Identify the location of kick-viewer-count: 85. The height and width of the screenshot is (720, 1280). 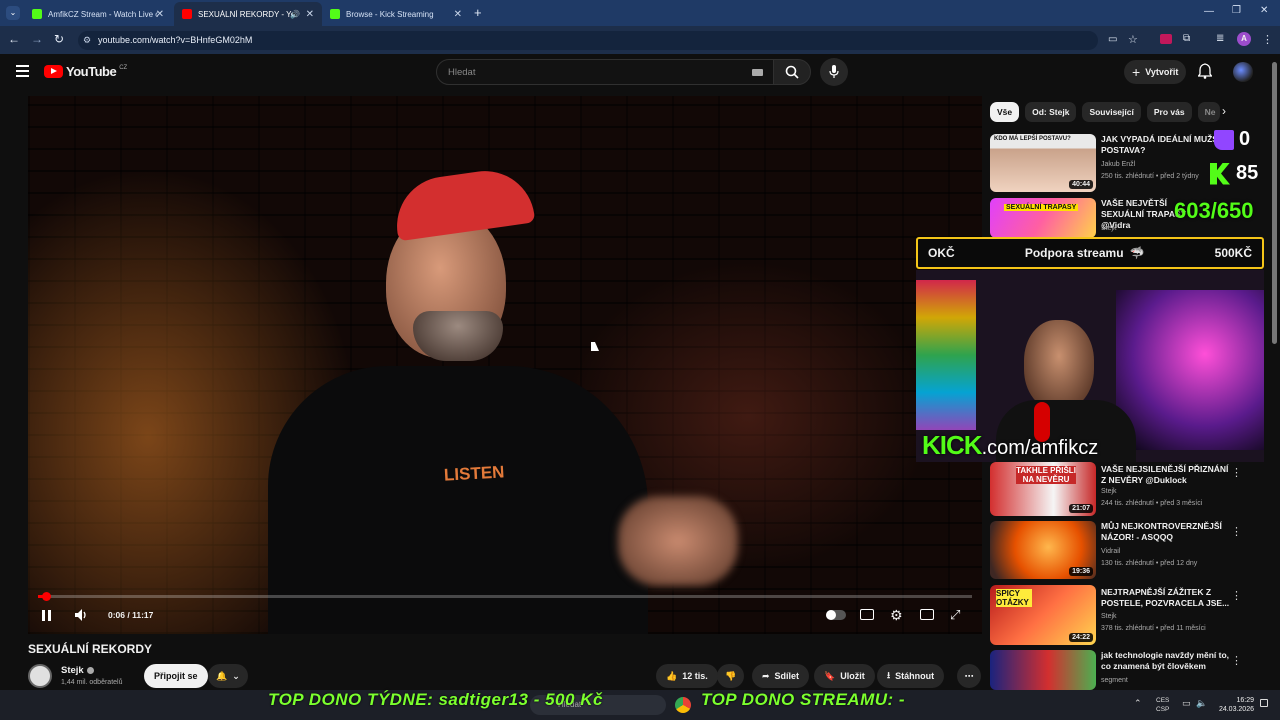
(1247, 173).